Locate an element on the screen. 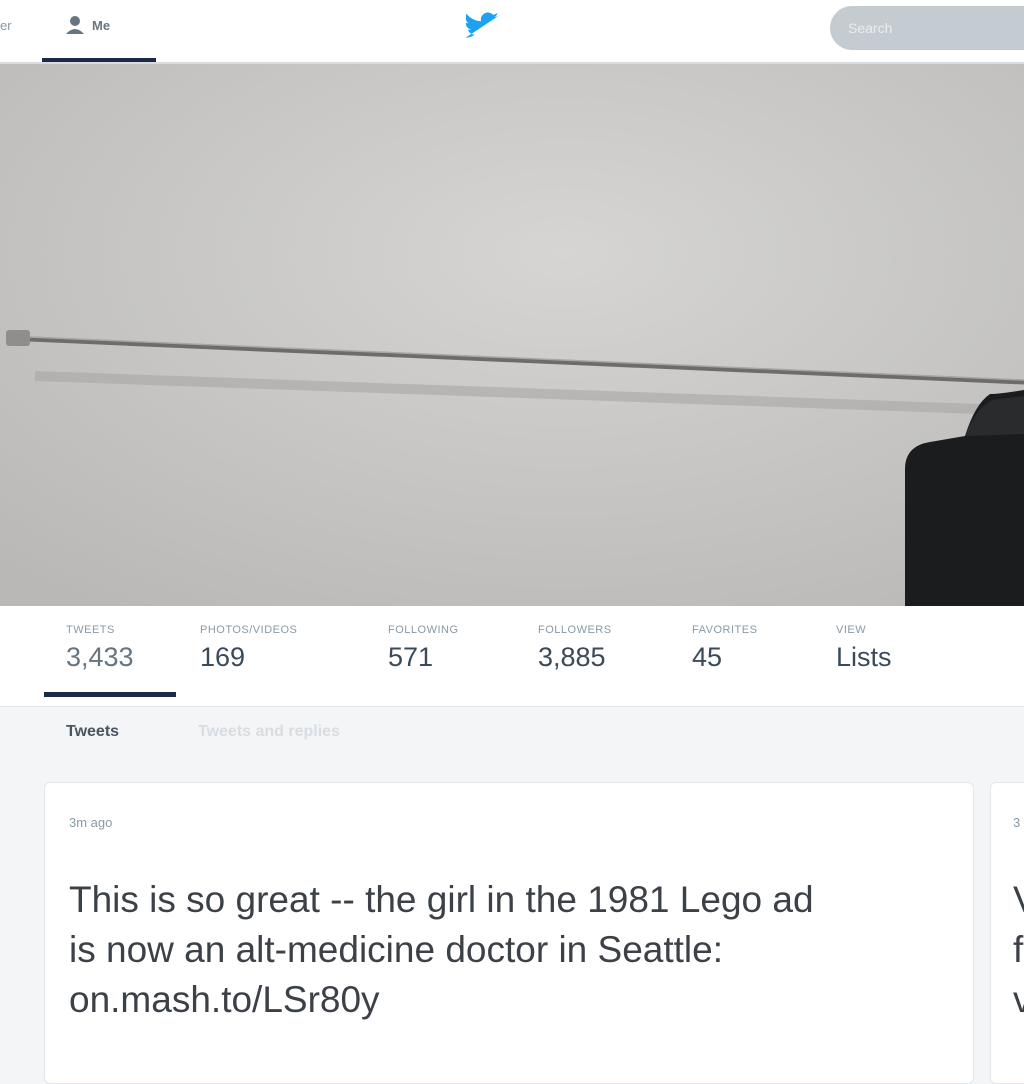  stat-followers: FOLLOWERS 3,885 is located at coordinates (575, 648).